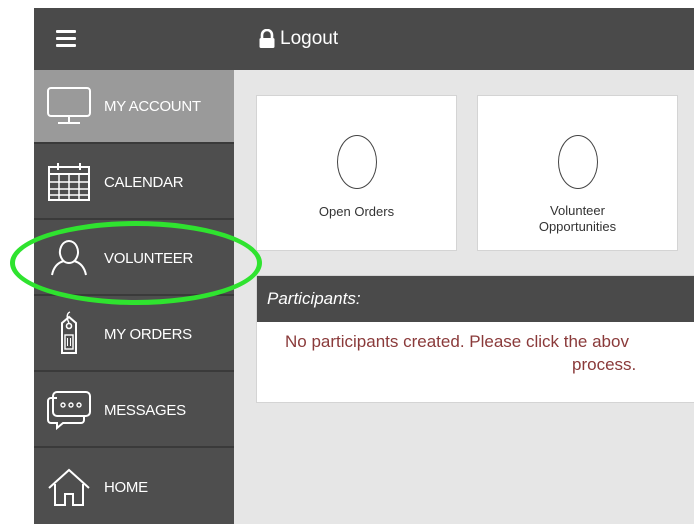  What do you see at coordinates (267, 38) in the screenshot?
I see `lock-icon` at bounding box center [267, 38].